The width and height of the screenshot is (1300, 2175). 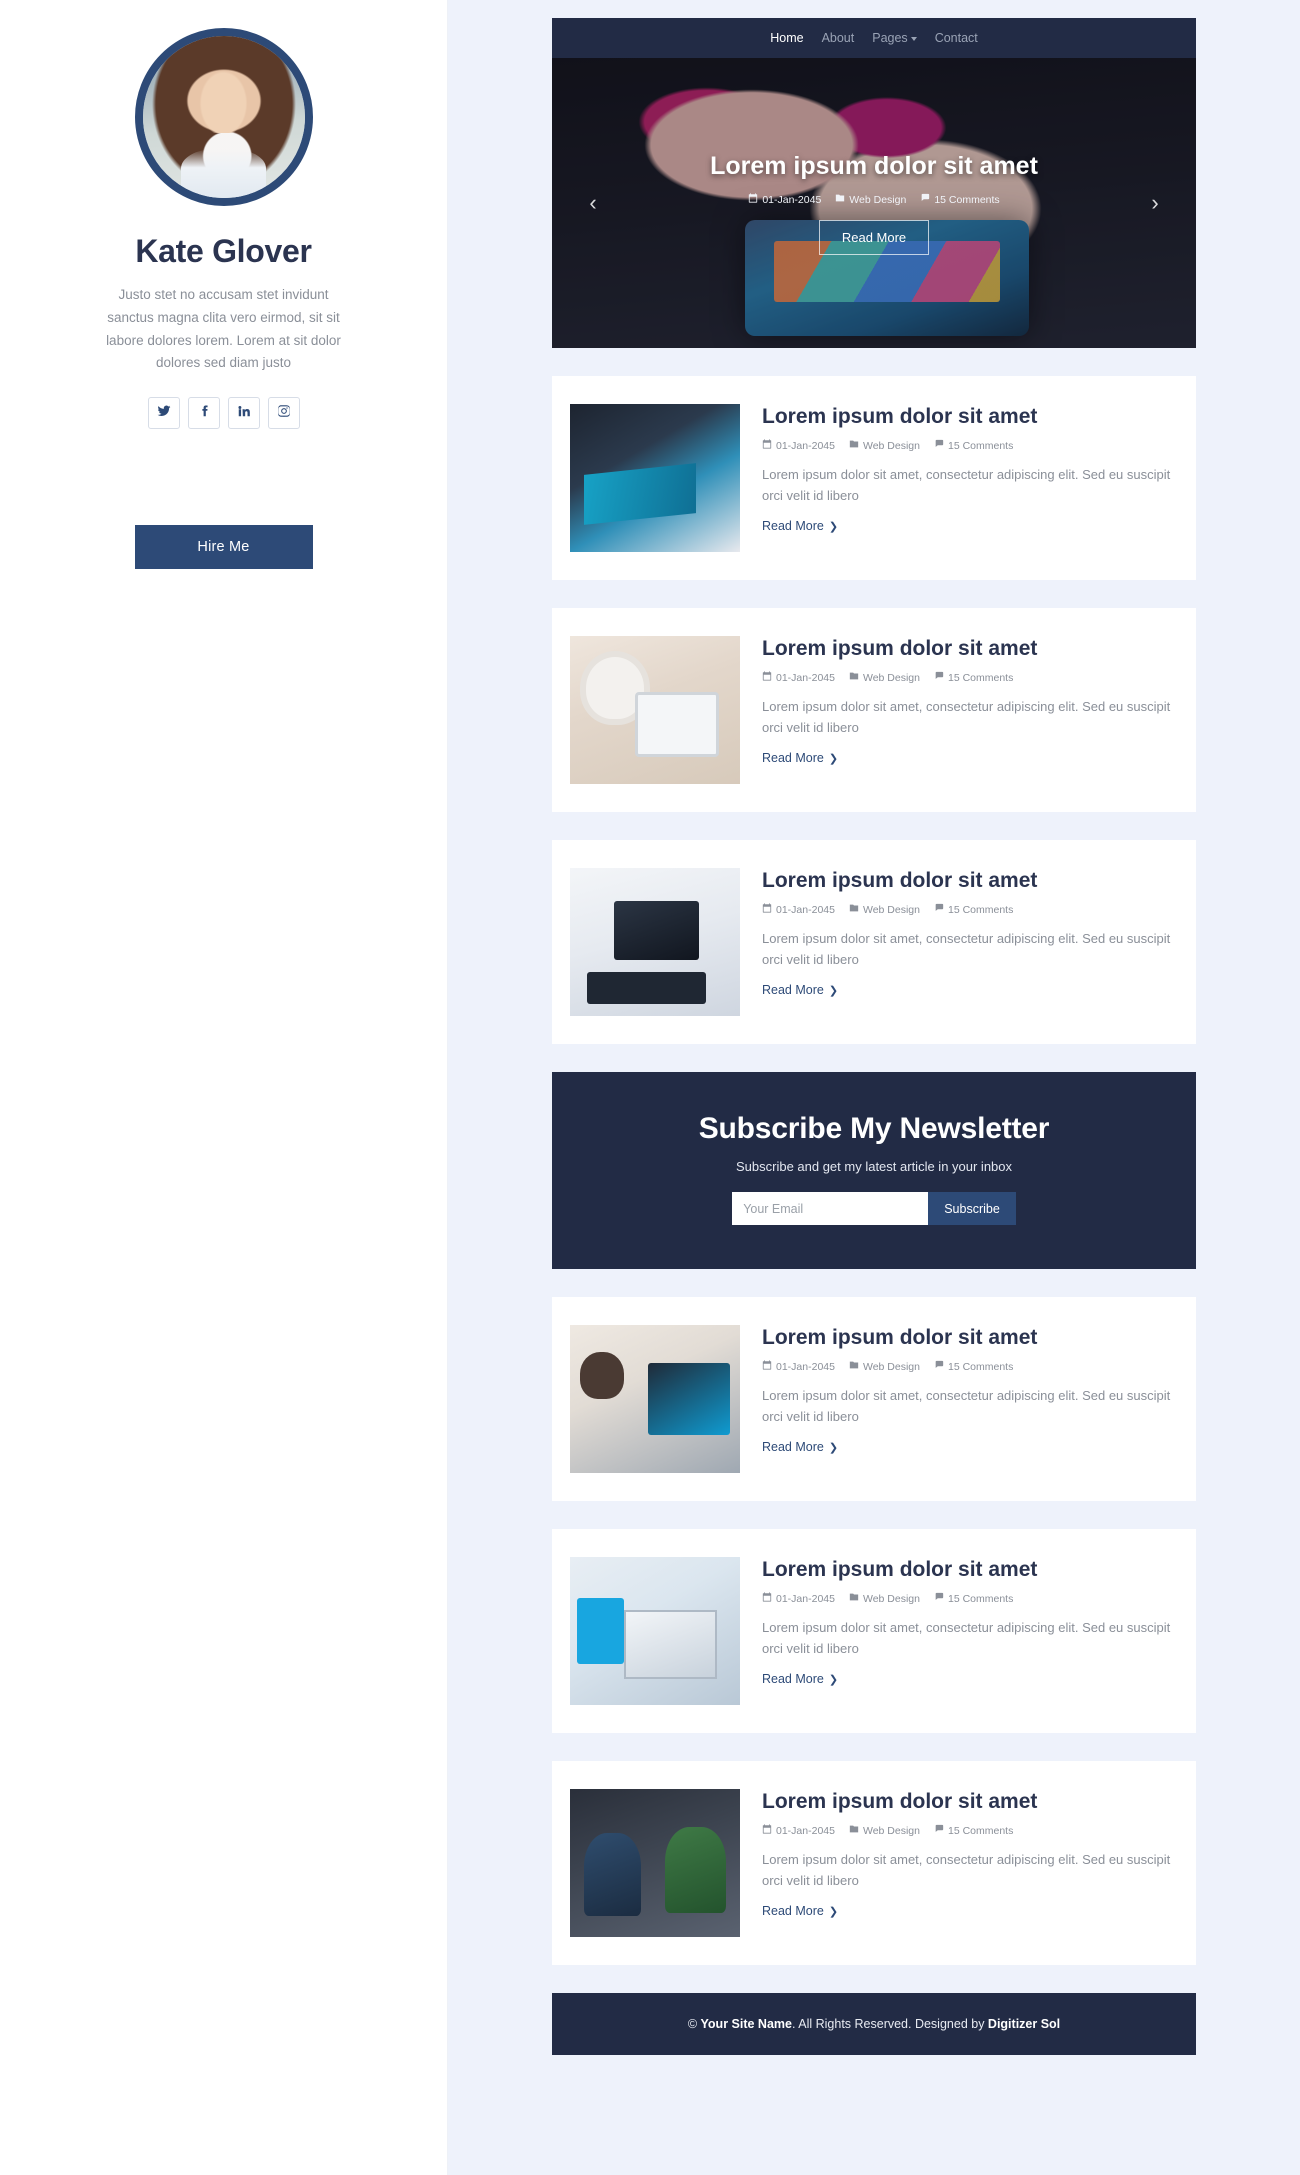 I want to click on nav-item-home: Home, so click(x=786, y=38).